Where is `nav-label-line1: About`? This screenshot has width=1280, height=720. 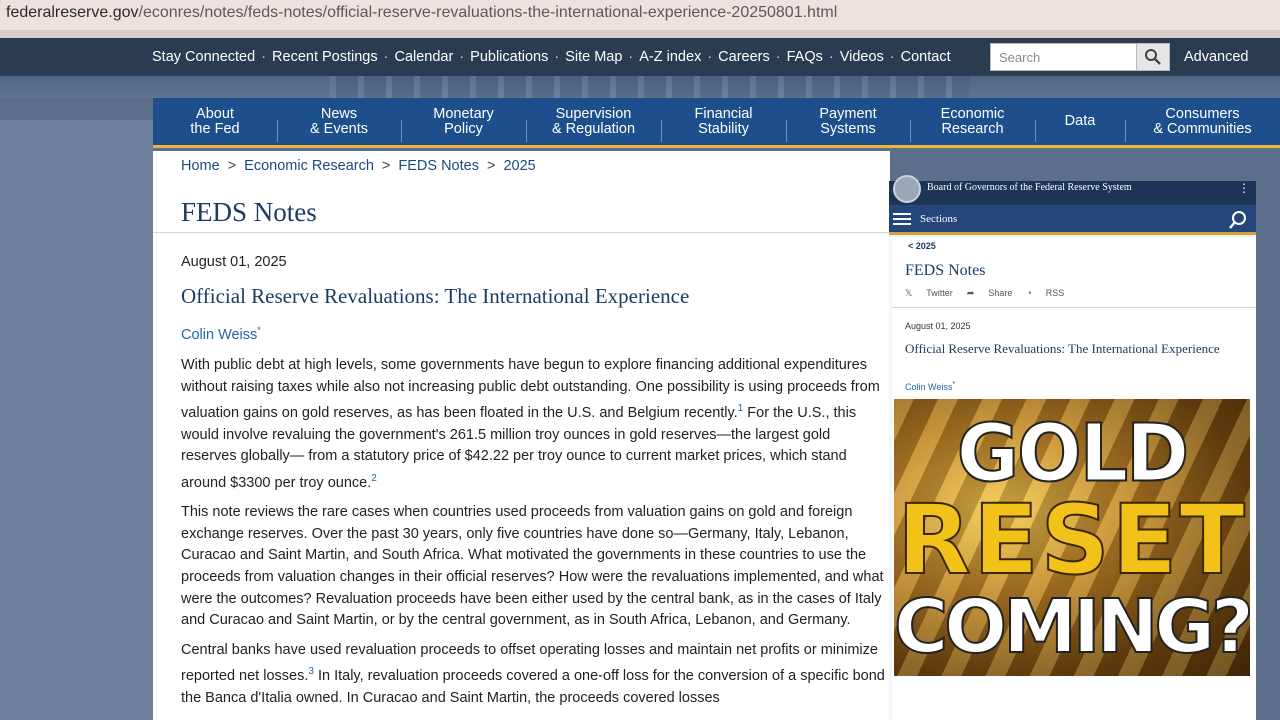
nav-label-line1: About is located at coordinates (215, 113).